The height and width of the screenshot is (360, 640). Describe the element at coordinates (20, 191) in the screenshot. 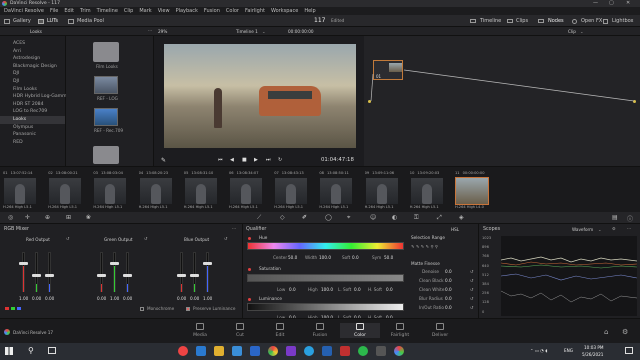

I see `clip-thumbnail: 01 13:07:52:14 H.264 High L5.1` at that location.